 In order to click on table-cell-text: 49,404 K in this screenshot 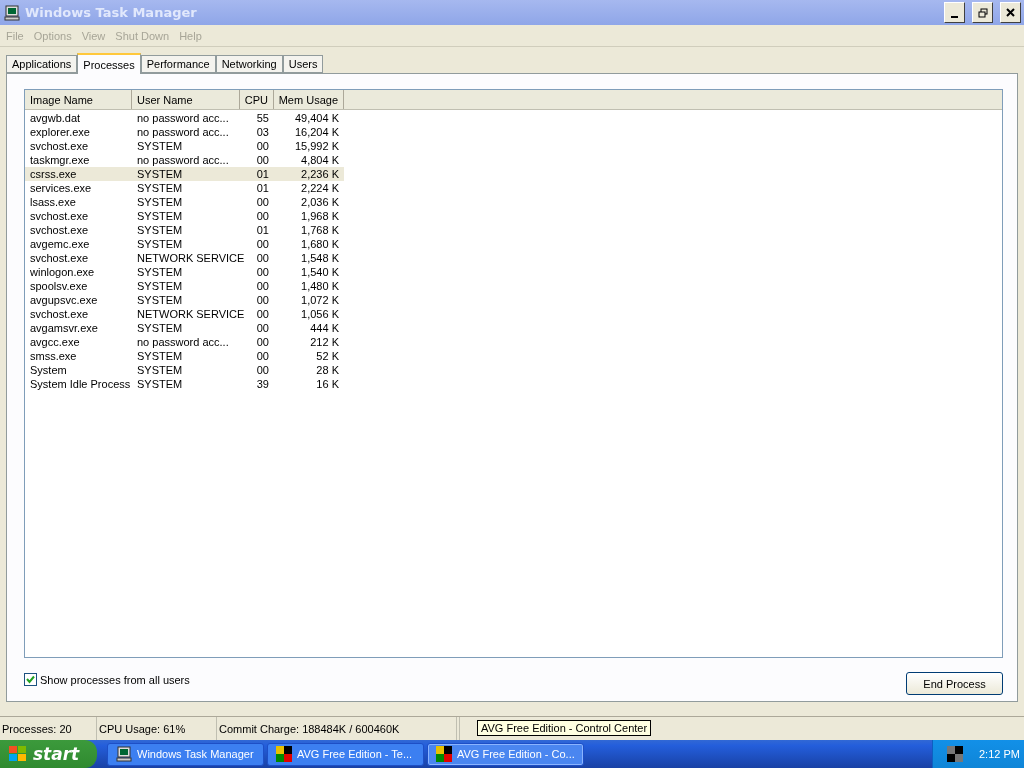, I will do `click(316, 118)`.